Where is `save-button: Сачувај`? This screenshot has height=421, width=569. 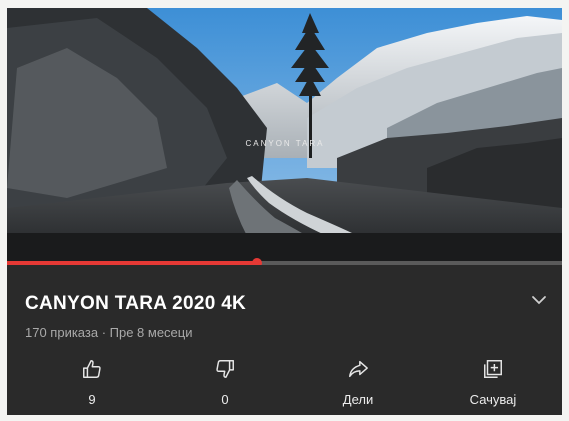
save-button: Сачувај is located at coordinates (493, 385).